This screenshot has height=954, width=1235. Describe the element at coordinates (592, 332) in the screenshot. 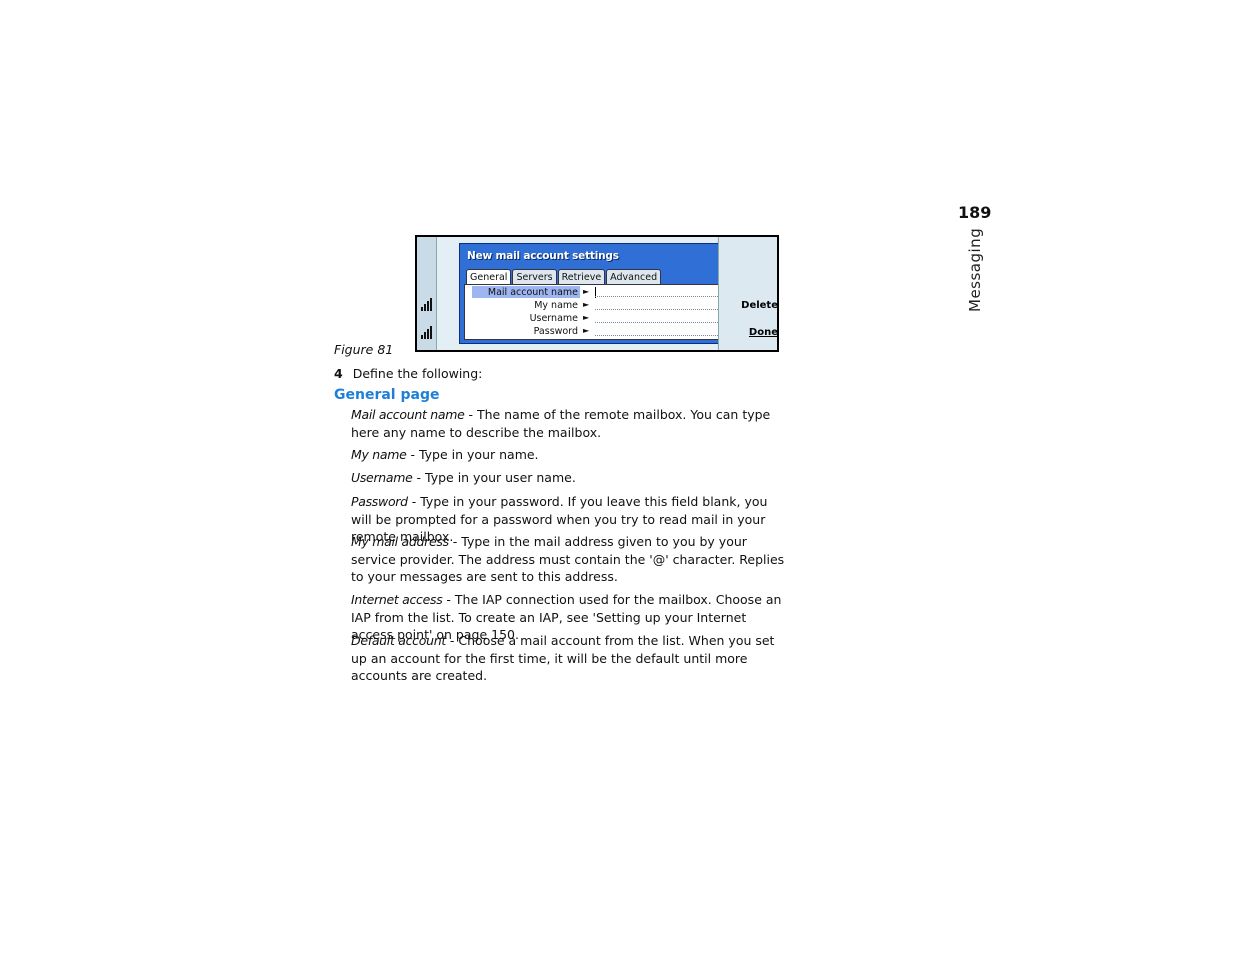

I see `field-password: Password ►` at that location.